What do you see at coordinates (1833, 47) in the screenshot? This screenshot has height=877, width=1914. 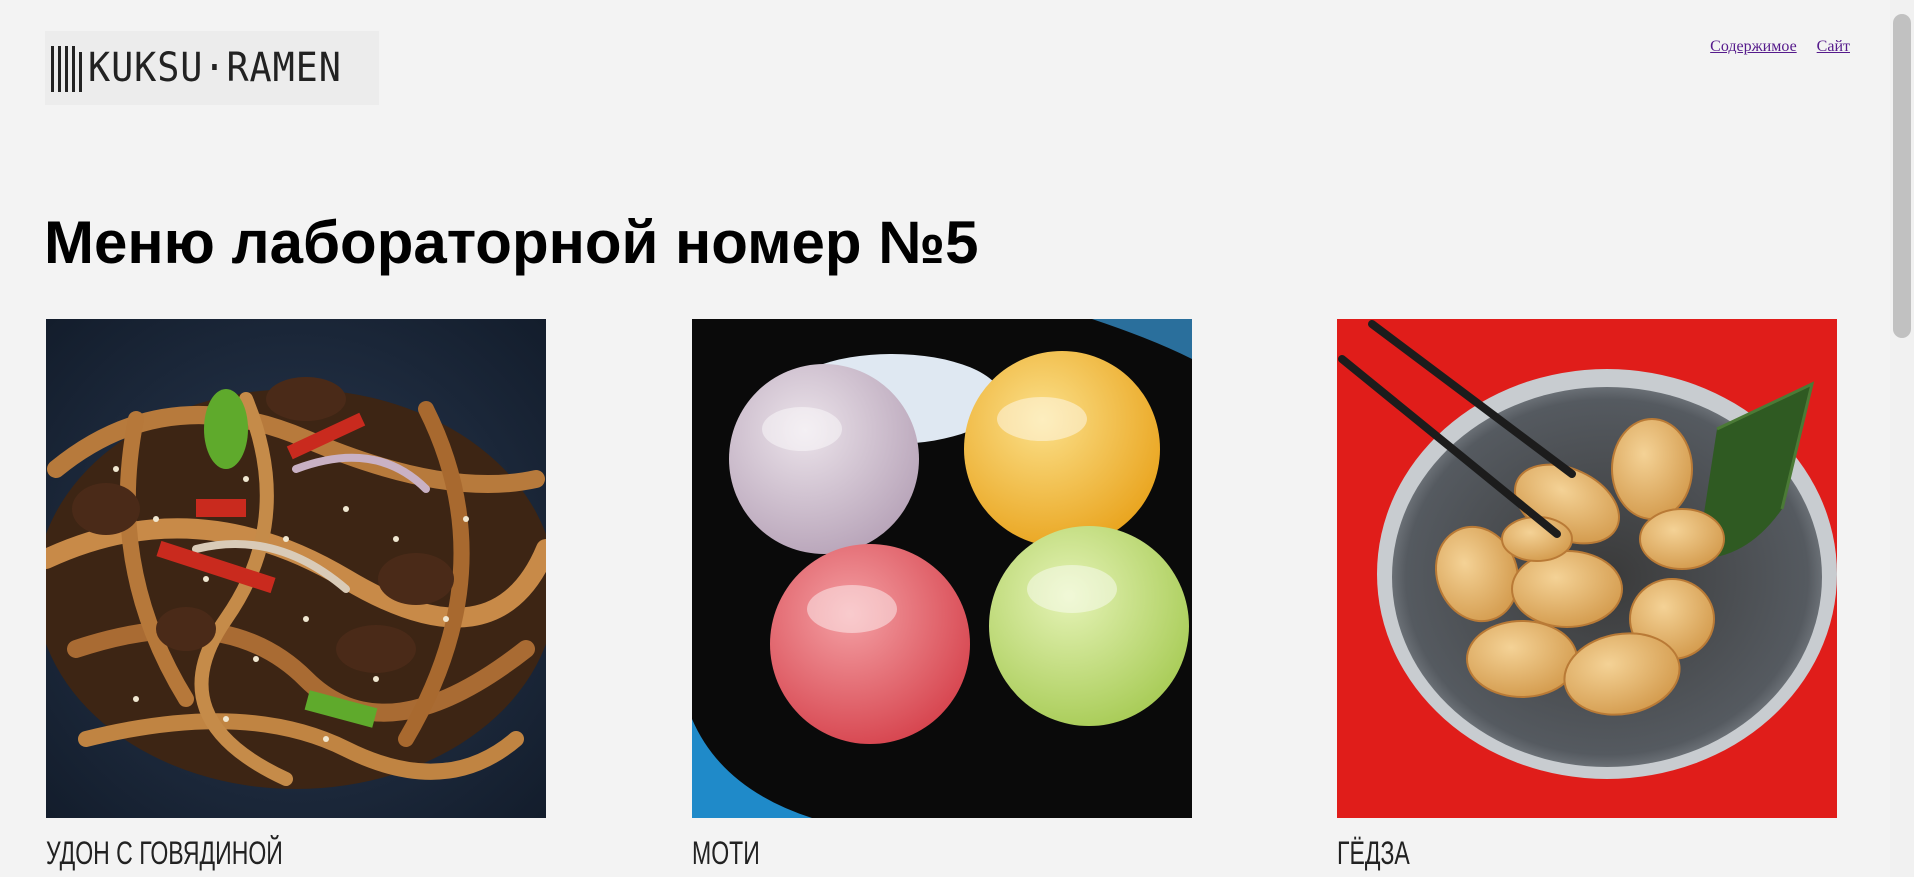 I see `nav-link-site: Сайт` at bounding box center [1833, 47].